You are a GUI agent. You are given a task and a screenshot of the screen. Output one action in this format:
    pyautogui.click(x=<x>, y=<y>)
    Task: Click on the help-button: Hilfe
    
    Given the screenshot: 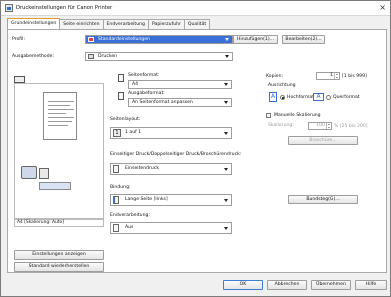 What is the action you would take?
    pyautogui.click(x=371, y=285)
    